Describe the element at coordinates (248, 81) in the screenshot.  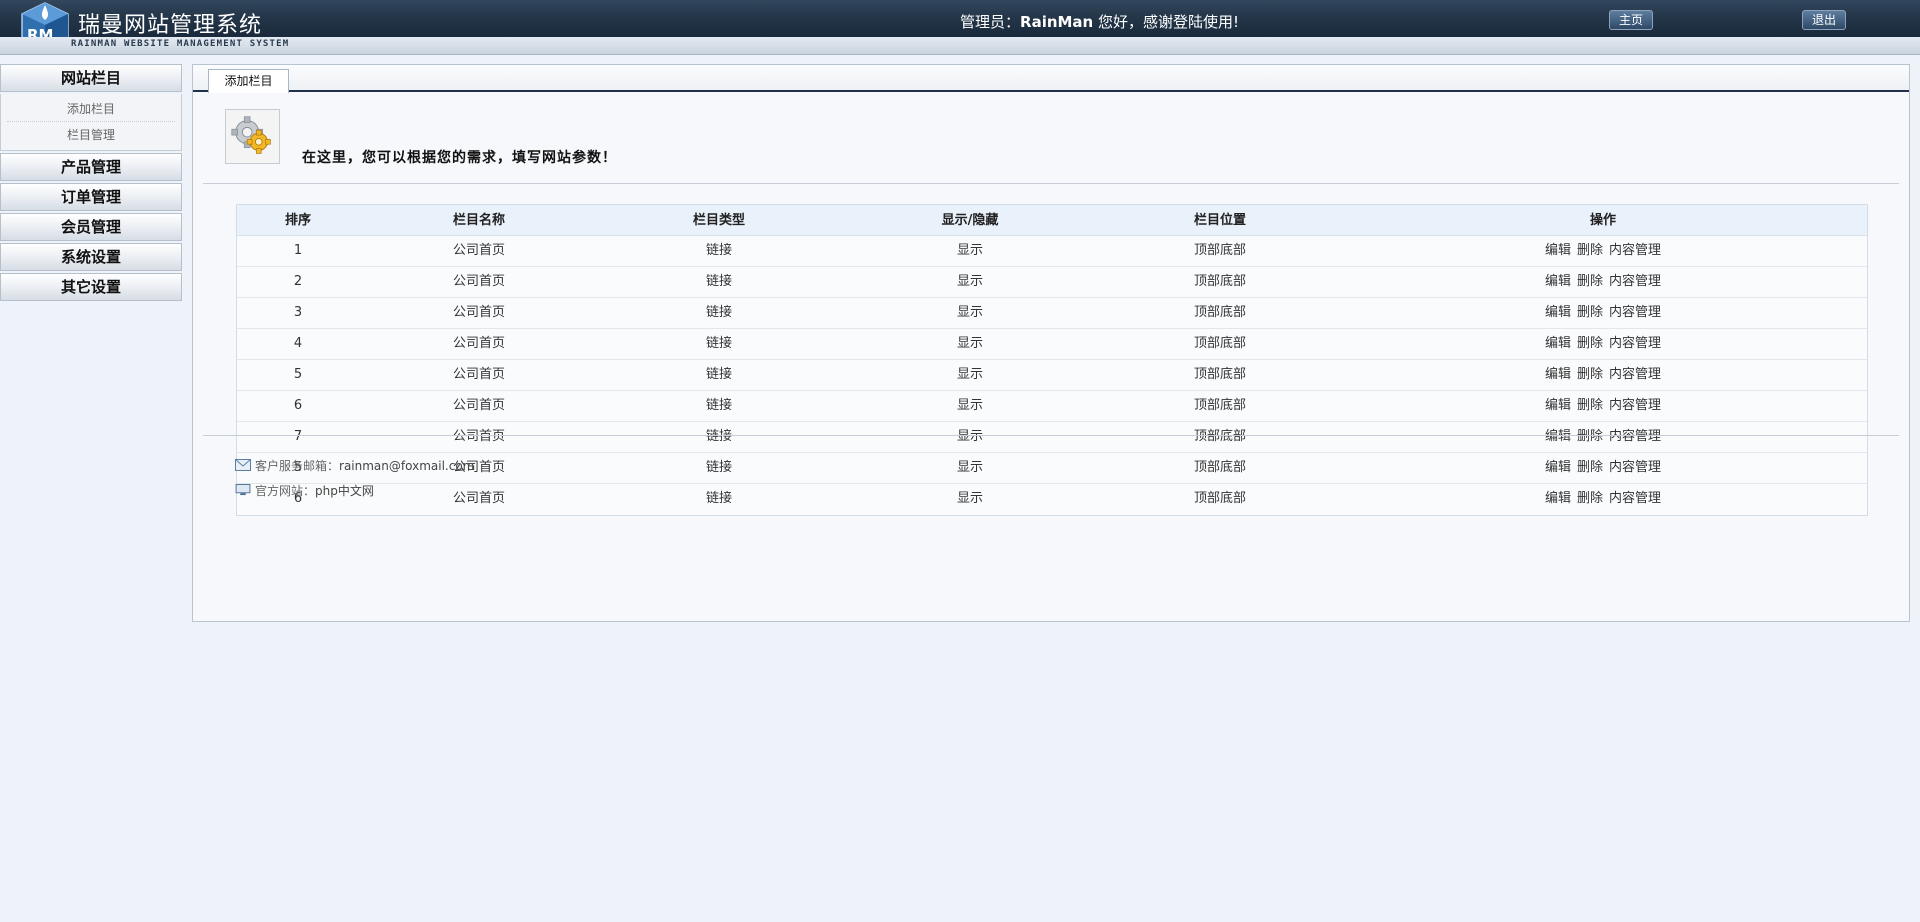
I see `tab-add-column: 添加栏目` at that location.